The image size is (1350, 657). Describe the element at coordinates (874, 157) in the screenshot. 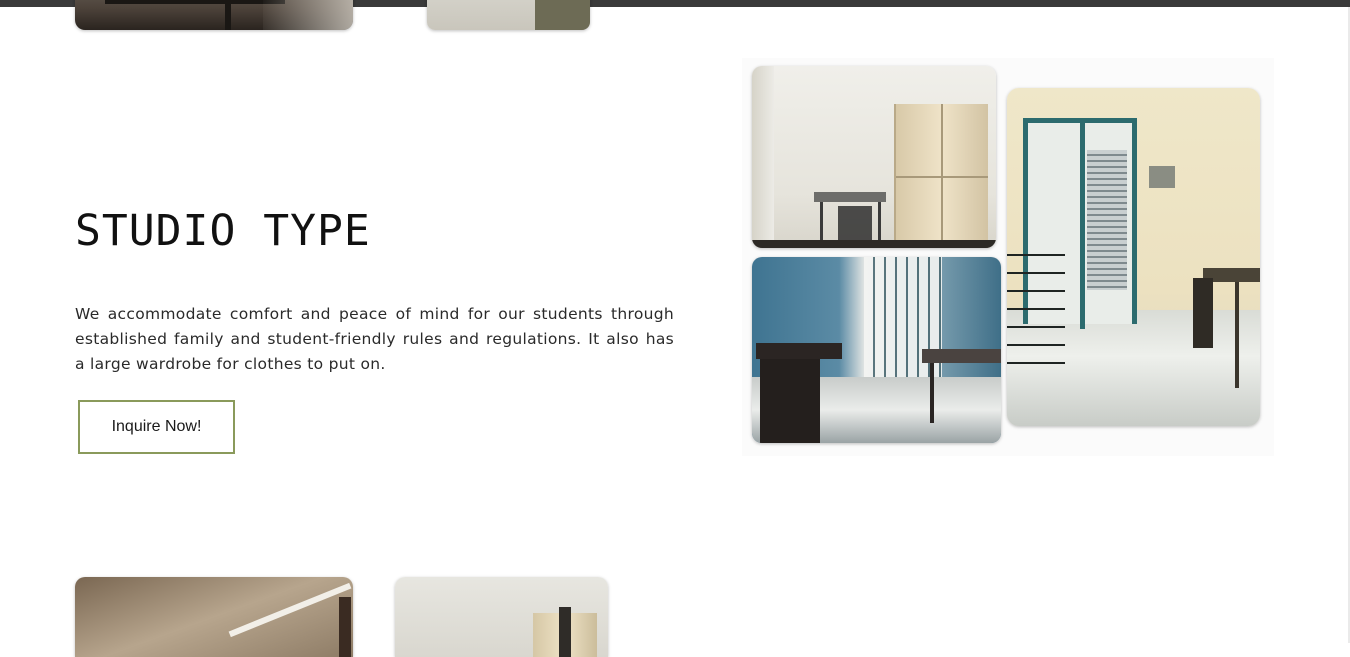

I see `room-photo-wardrobe` at that location.